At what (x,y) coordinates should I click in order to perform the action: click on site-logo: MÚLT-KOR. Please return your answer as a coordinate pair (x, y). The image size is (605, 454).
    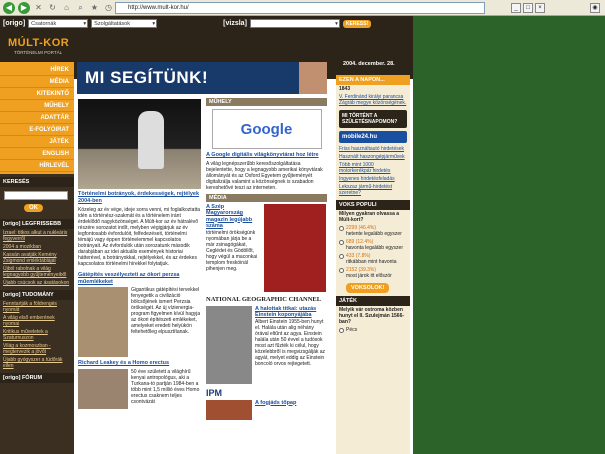
    Looking at the image, I should click on (38, 43).